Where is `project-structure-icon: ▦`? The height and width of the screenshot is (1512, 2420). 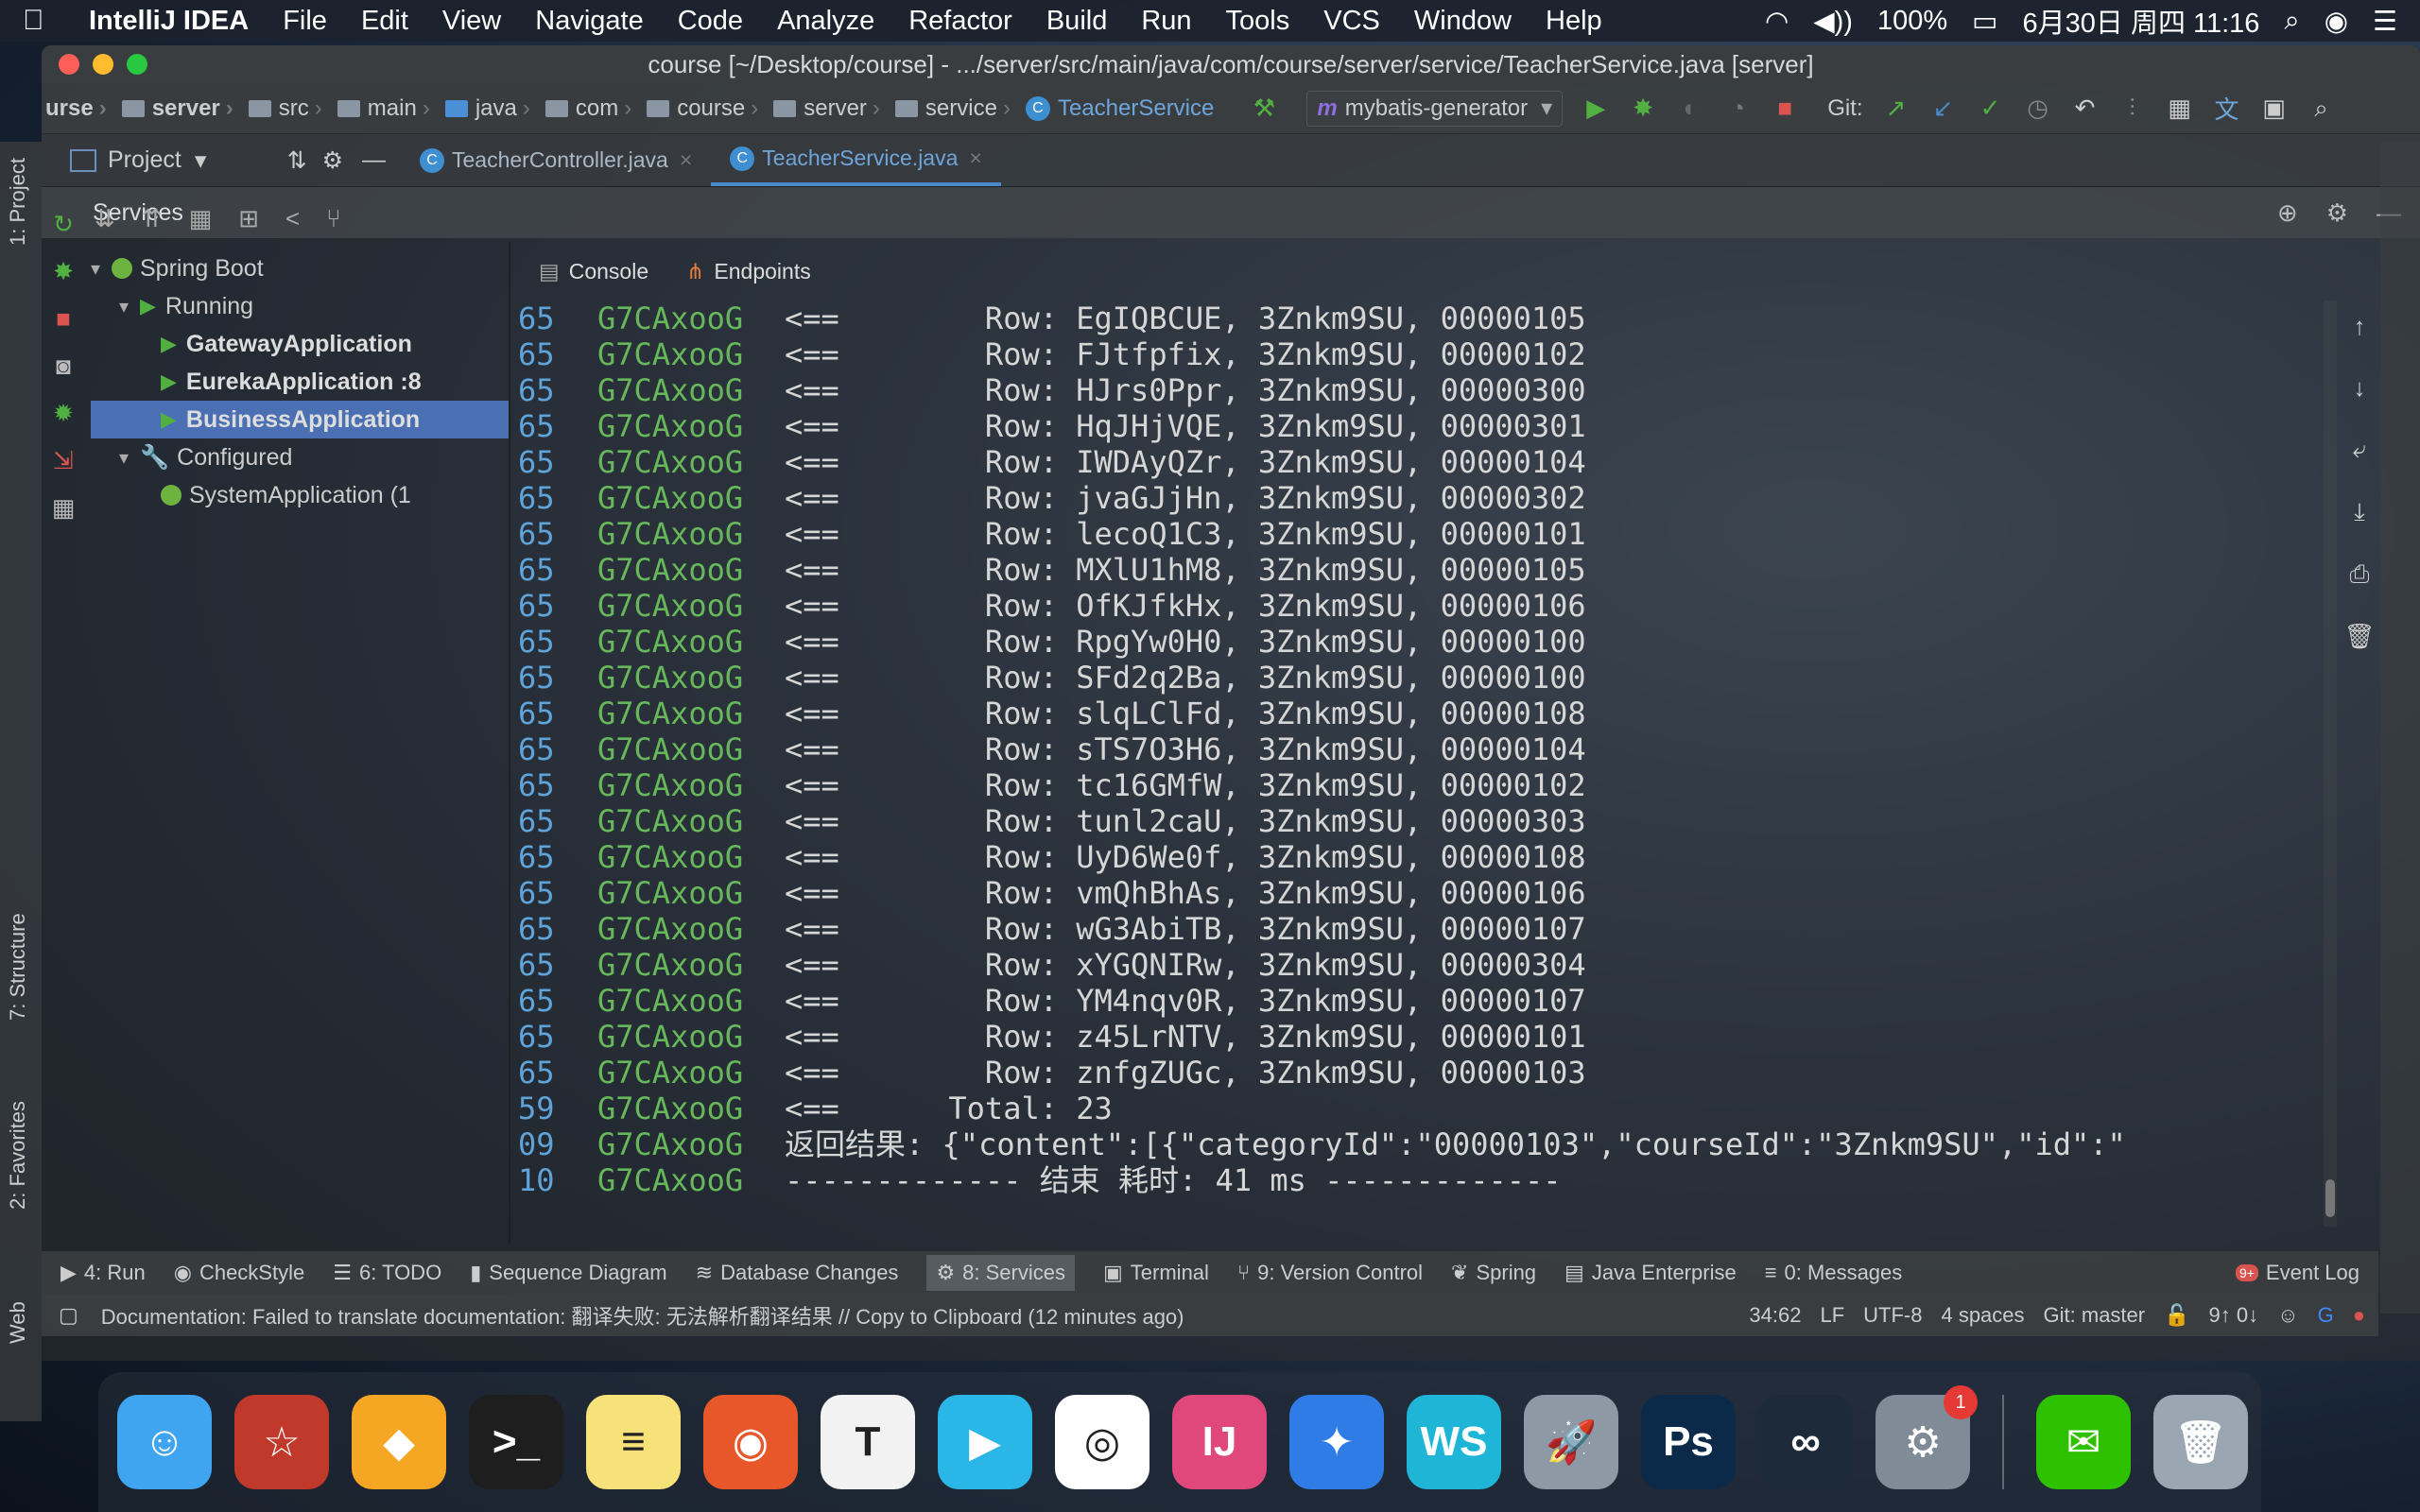
project-structure-icon: ▦ is located at coordinates (2180, 108).